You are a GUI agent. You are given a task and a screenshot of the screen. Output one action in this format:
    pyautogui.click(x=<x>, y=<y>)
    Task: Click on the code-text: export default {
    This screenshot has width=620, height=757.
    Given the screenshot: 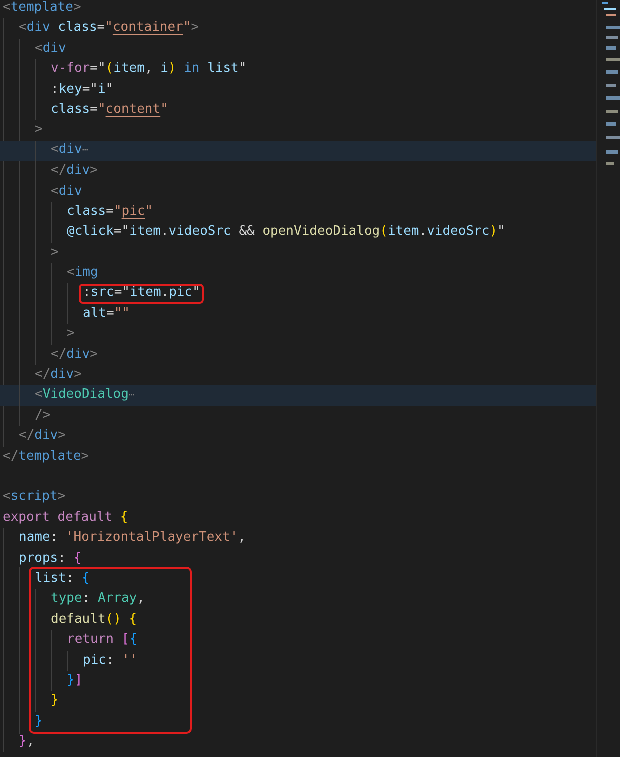 What is the action you would take?
    pyautogui.click(x=65, y=517)
    